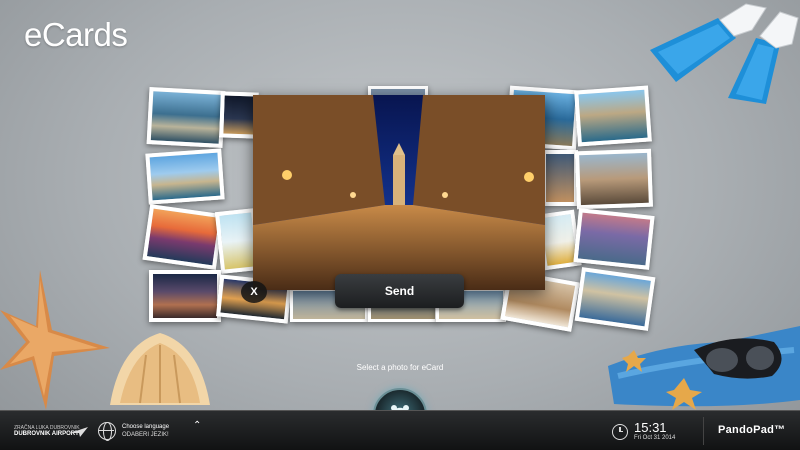  What do you see at coordinates (399, 291) in the screenshot?
I see `send-button: Send` at bounding box center [399, 291].